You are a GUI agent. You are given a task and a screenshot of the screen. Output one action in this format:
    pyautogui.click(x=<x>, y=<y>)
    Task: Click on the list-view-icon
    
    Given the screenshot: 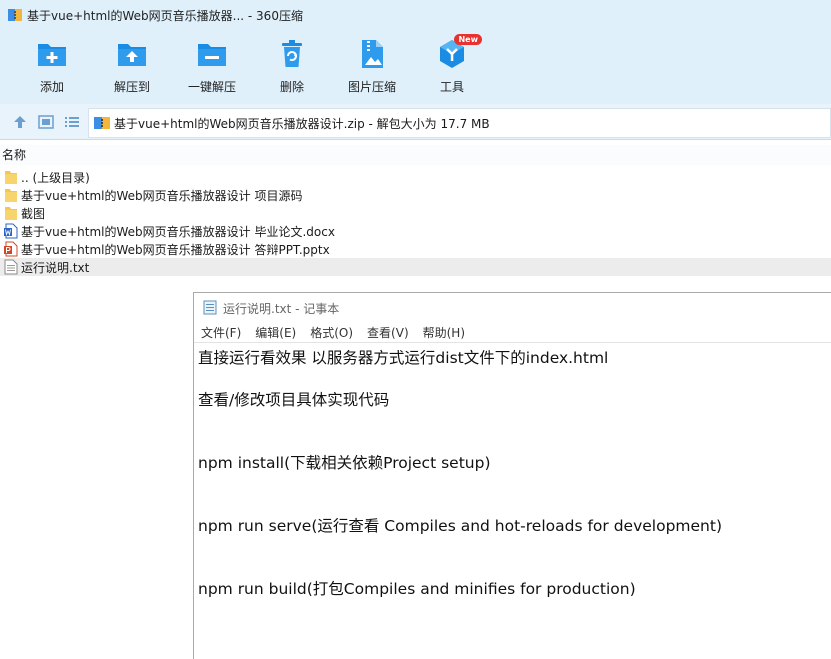 What is the action you would take?
    pyautogui.click(x=72, y=122)
    